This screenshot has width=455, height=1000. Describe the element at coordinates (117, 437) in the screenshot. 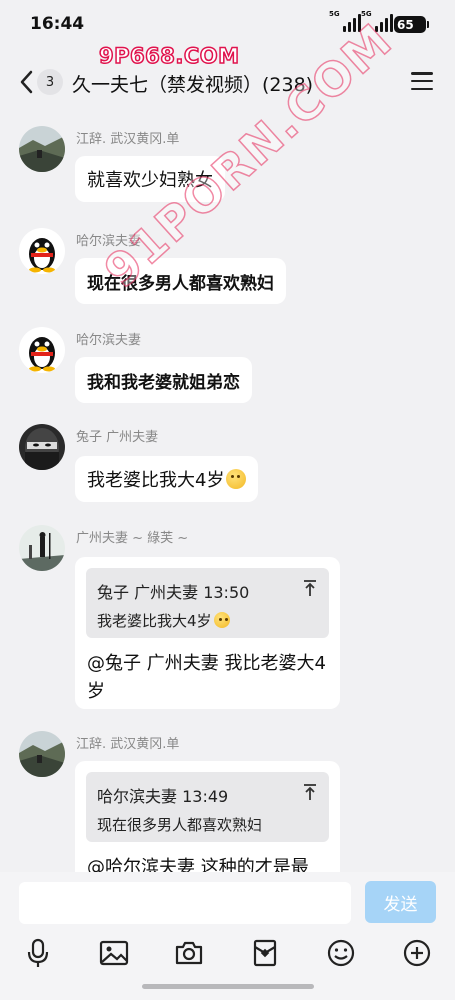

I see `sender-name: 兔子 广州夫妻` at that location.